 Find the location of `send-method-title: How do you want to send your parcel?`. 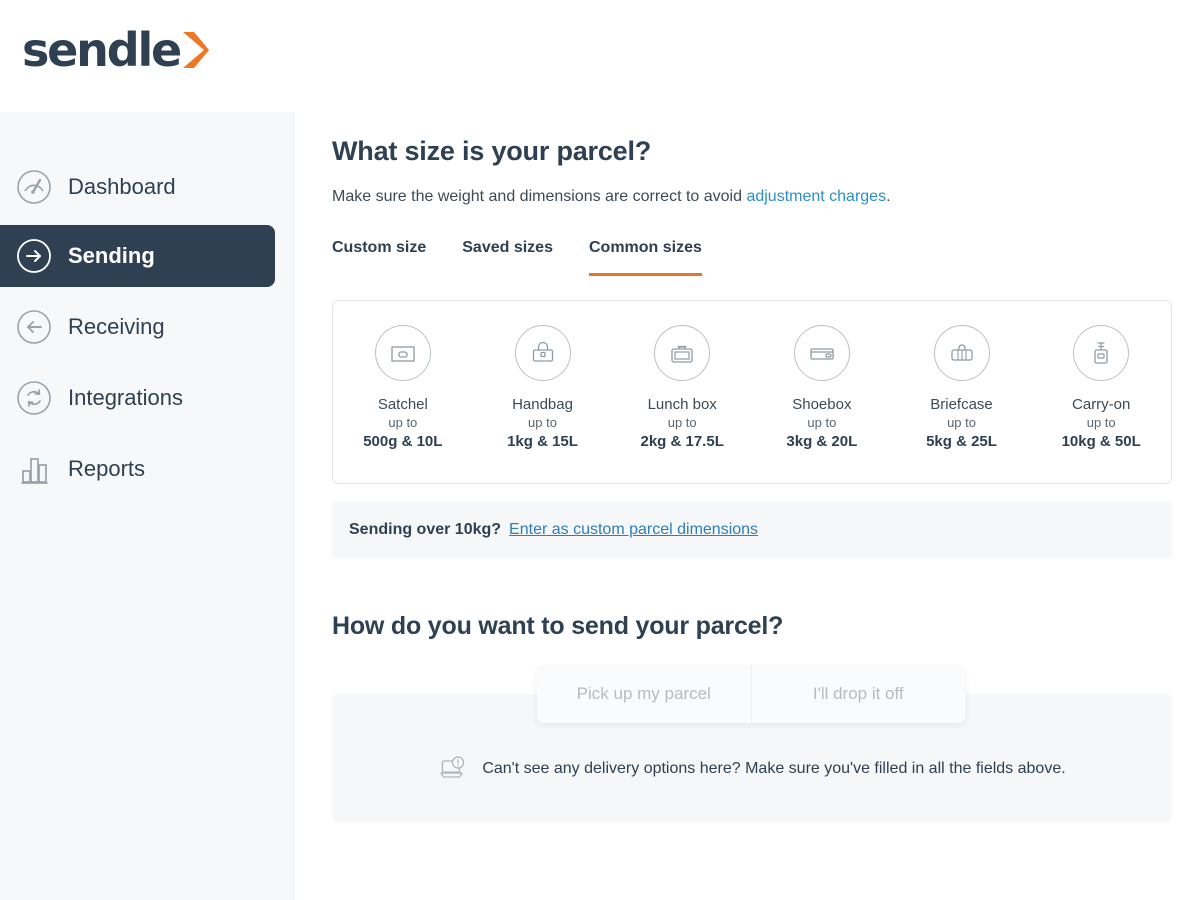

send-method-title: How do you want to send your parcel? is located at coordinates (558, 626).